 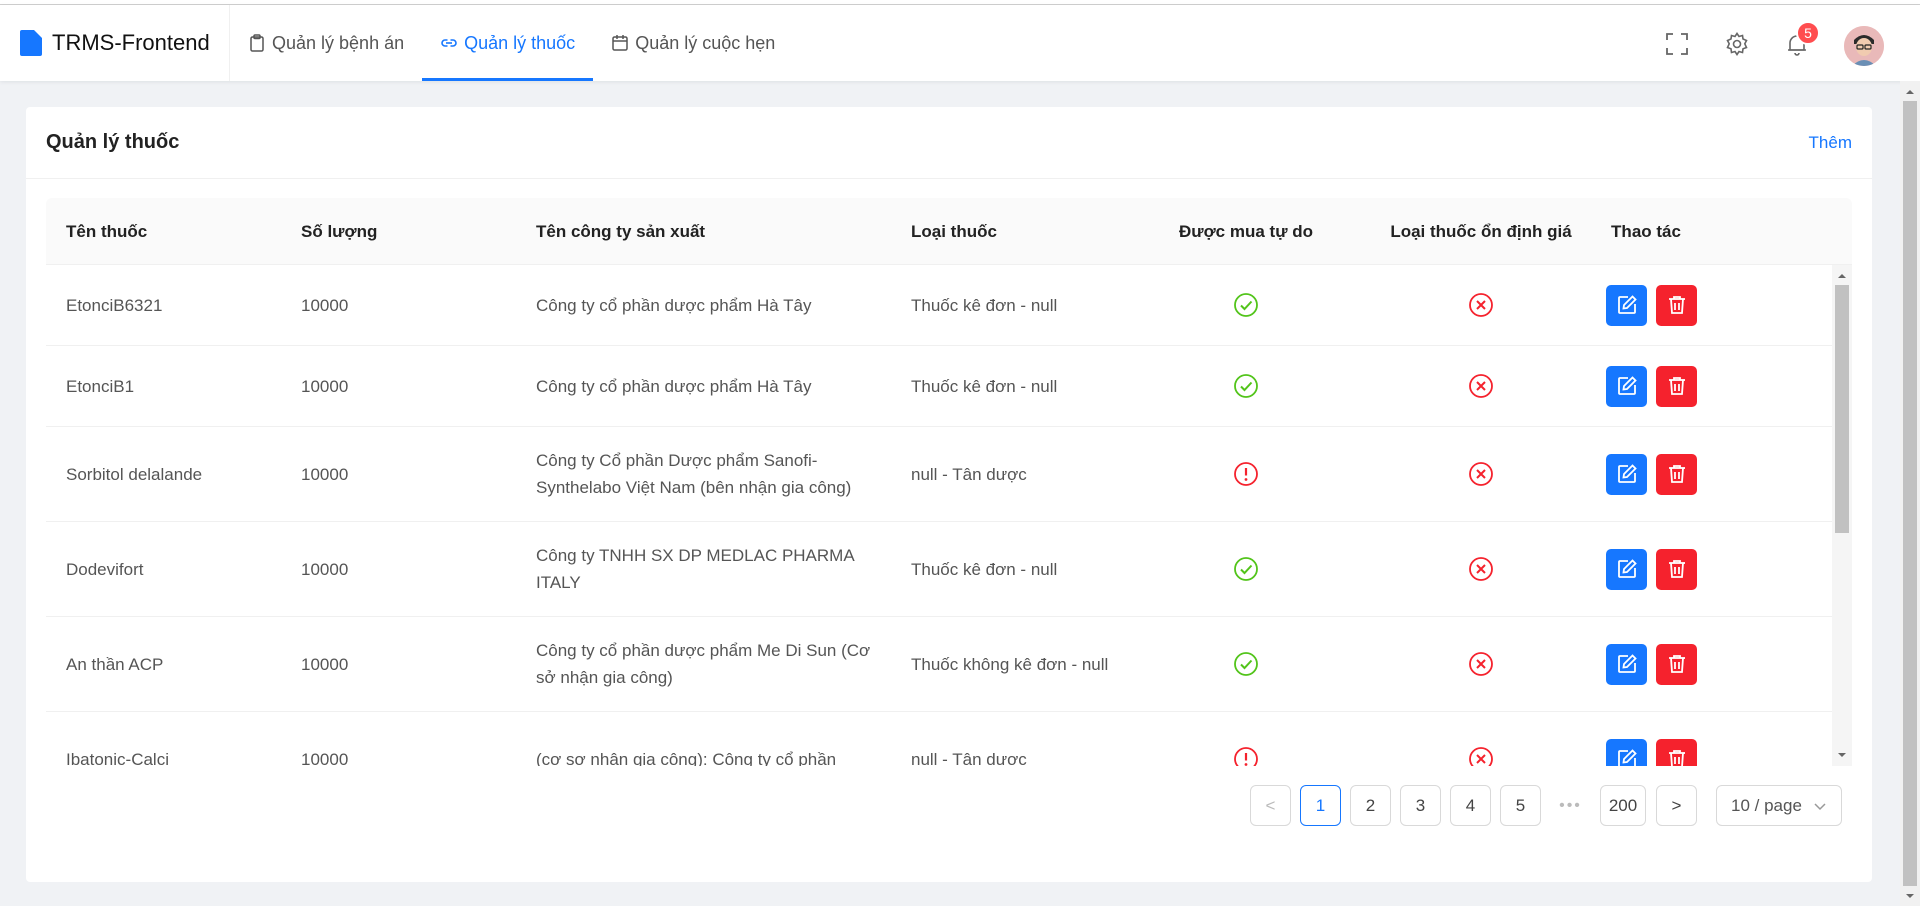 I want to click on cell-name: An thần ACP, so click(x=115, y=664).